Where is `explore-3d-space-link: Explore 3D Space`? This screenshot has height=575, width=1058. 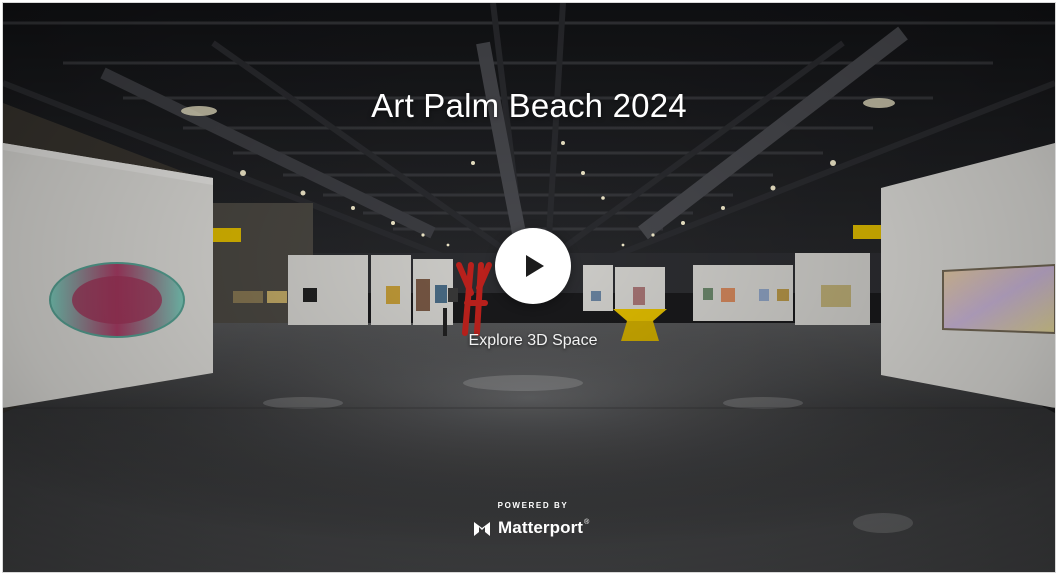 explore-3d-space-link: Explore 3D Space is located at coordinates (529, 341).